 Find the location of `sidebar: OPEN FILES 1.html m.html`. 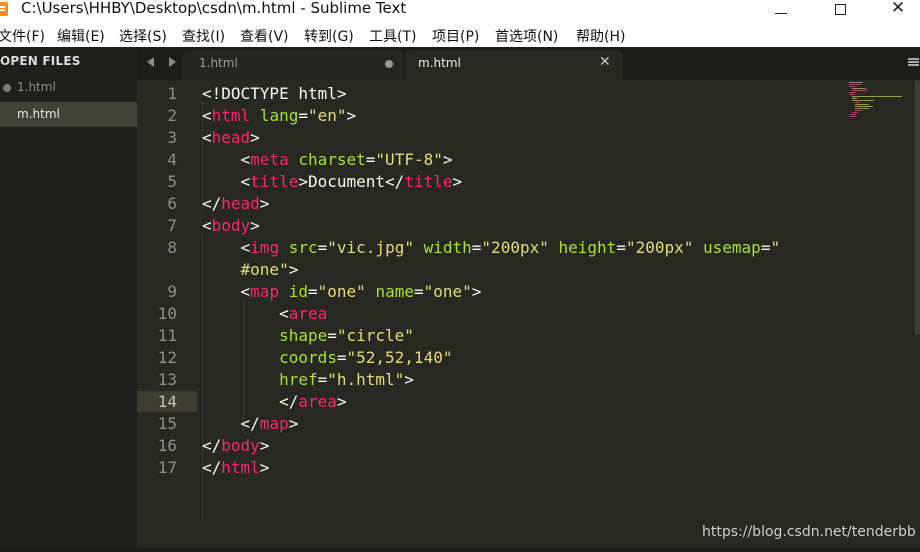

sidebar: OPEN FILES 1.html m.html is located at coordinates (68, 299).